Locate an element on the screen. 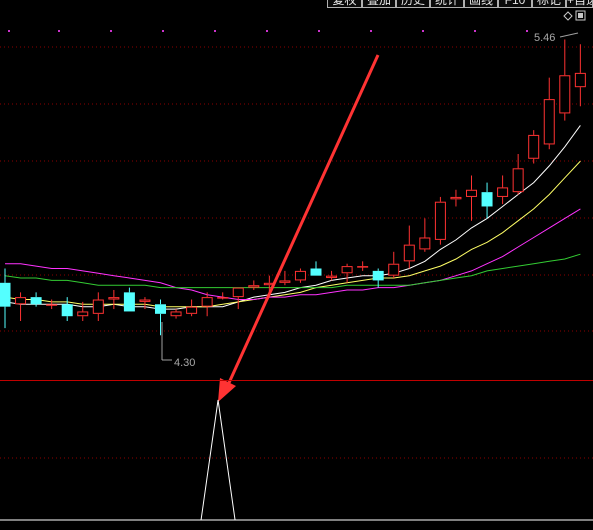 This screenshot has width=593, height=530. arrow-head is located at coordinates (227, 390).